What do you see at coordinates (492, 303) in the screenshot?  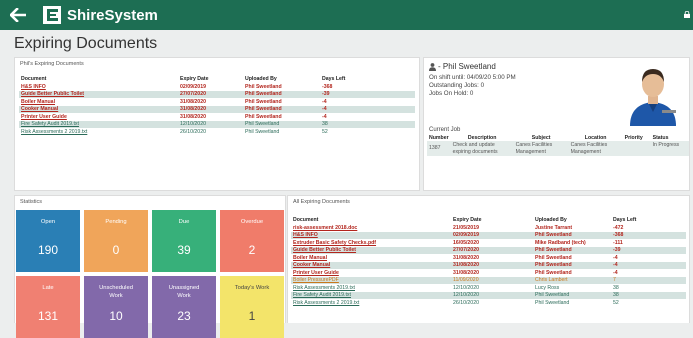 I see `expiry-date-cell: 26/10/2020` at bounding box center [492, 303].